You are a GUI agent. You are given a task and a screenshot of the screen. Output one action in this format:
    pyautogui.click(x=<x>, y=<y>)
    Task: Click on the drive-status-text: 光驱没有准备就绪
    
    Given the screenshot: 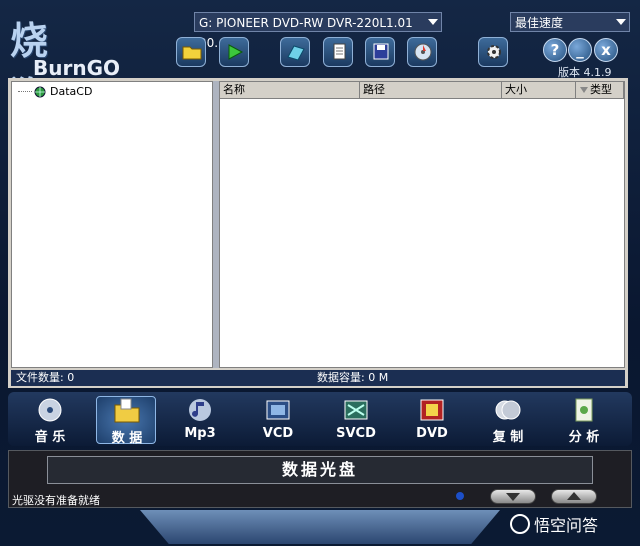 What is the action you would take?
    pyautogui.click(x=56, y=500)
    